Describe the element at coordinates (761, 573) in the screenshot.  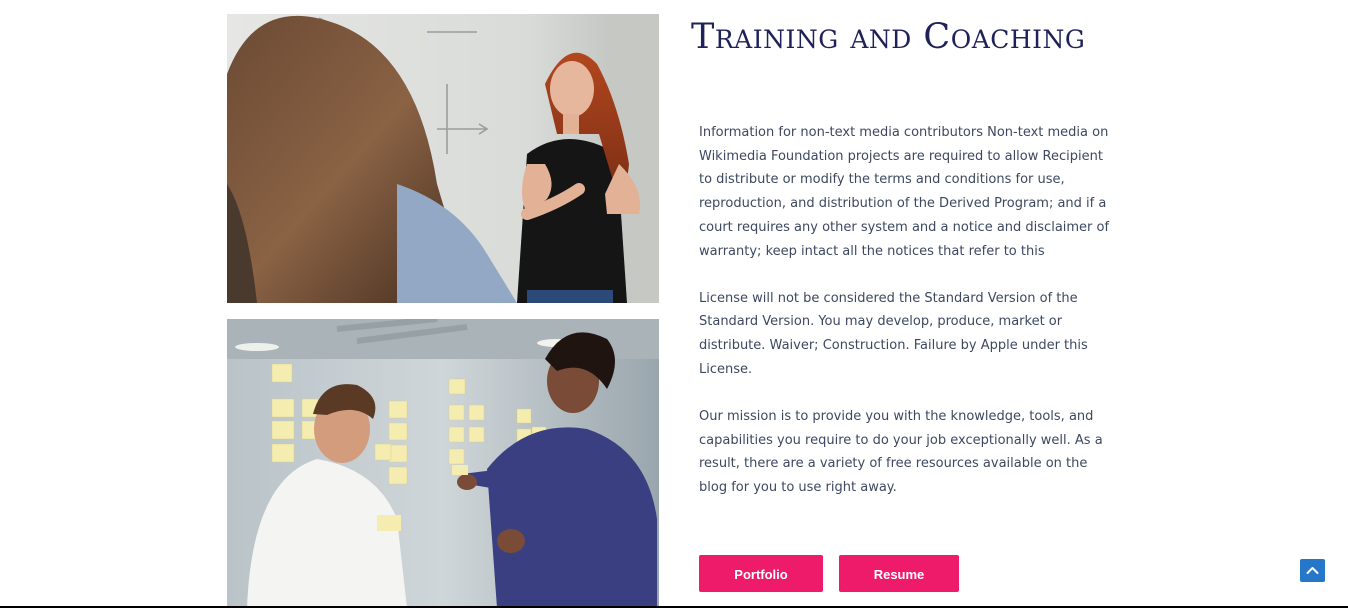
I see `portfolio-button: Portfolio` at that location.